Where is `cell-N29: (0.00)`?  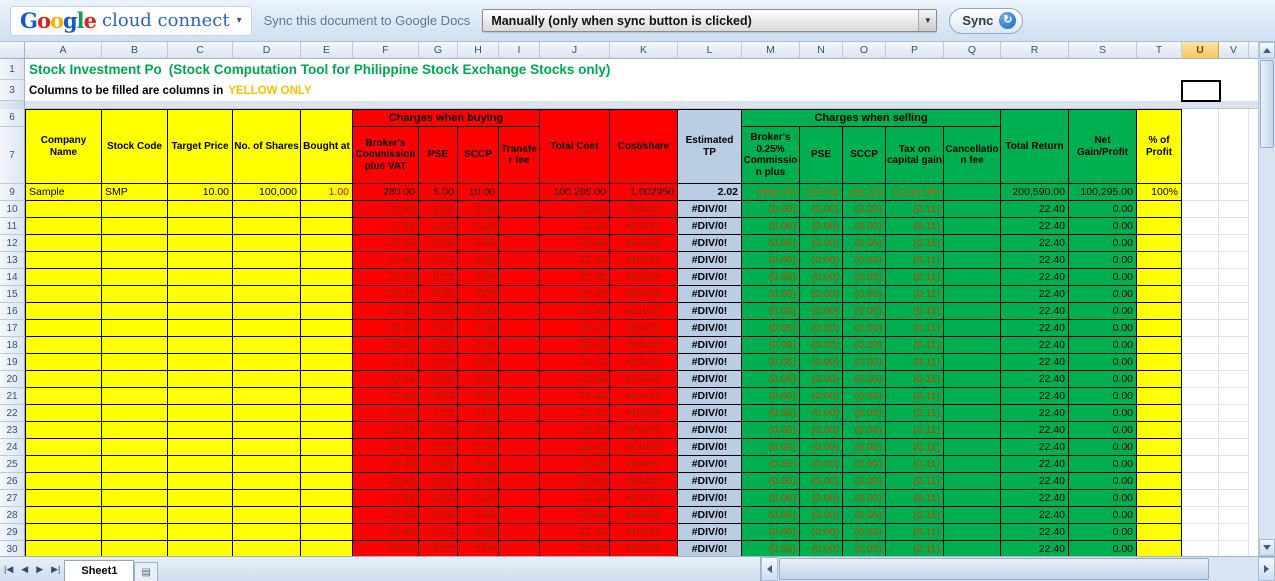
cell-N29: (0.00) is located at coordinates (821, 532).